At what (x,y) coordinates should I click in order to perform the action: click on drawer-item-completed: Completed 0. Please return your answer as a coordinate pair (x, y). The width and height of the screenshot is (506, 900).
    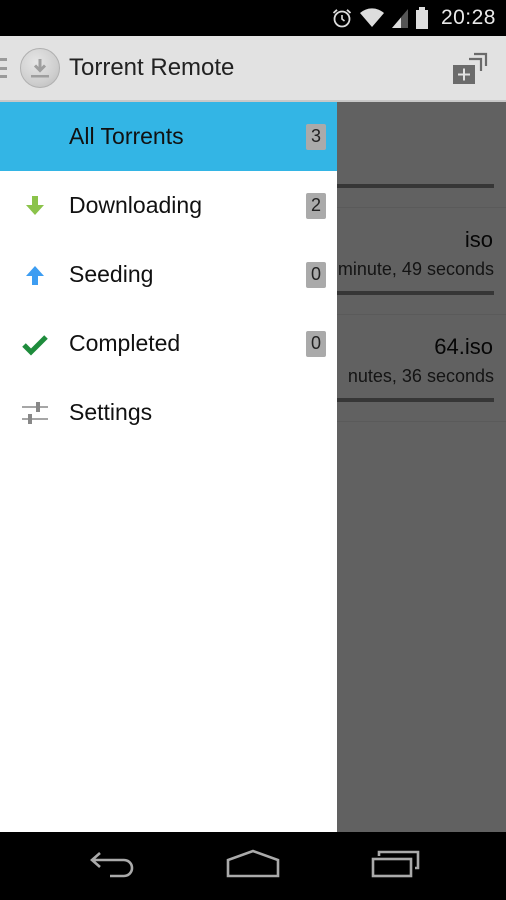
    Looking at the image, I should click on (168, 343).